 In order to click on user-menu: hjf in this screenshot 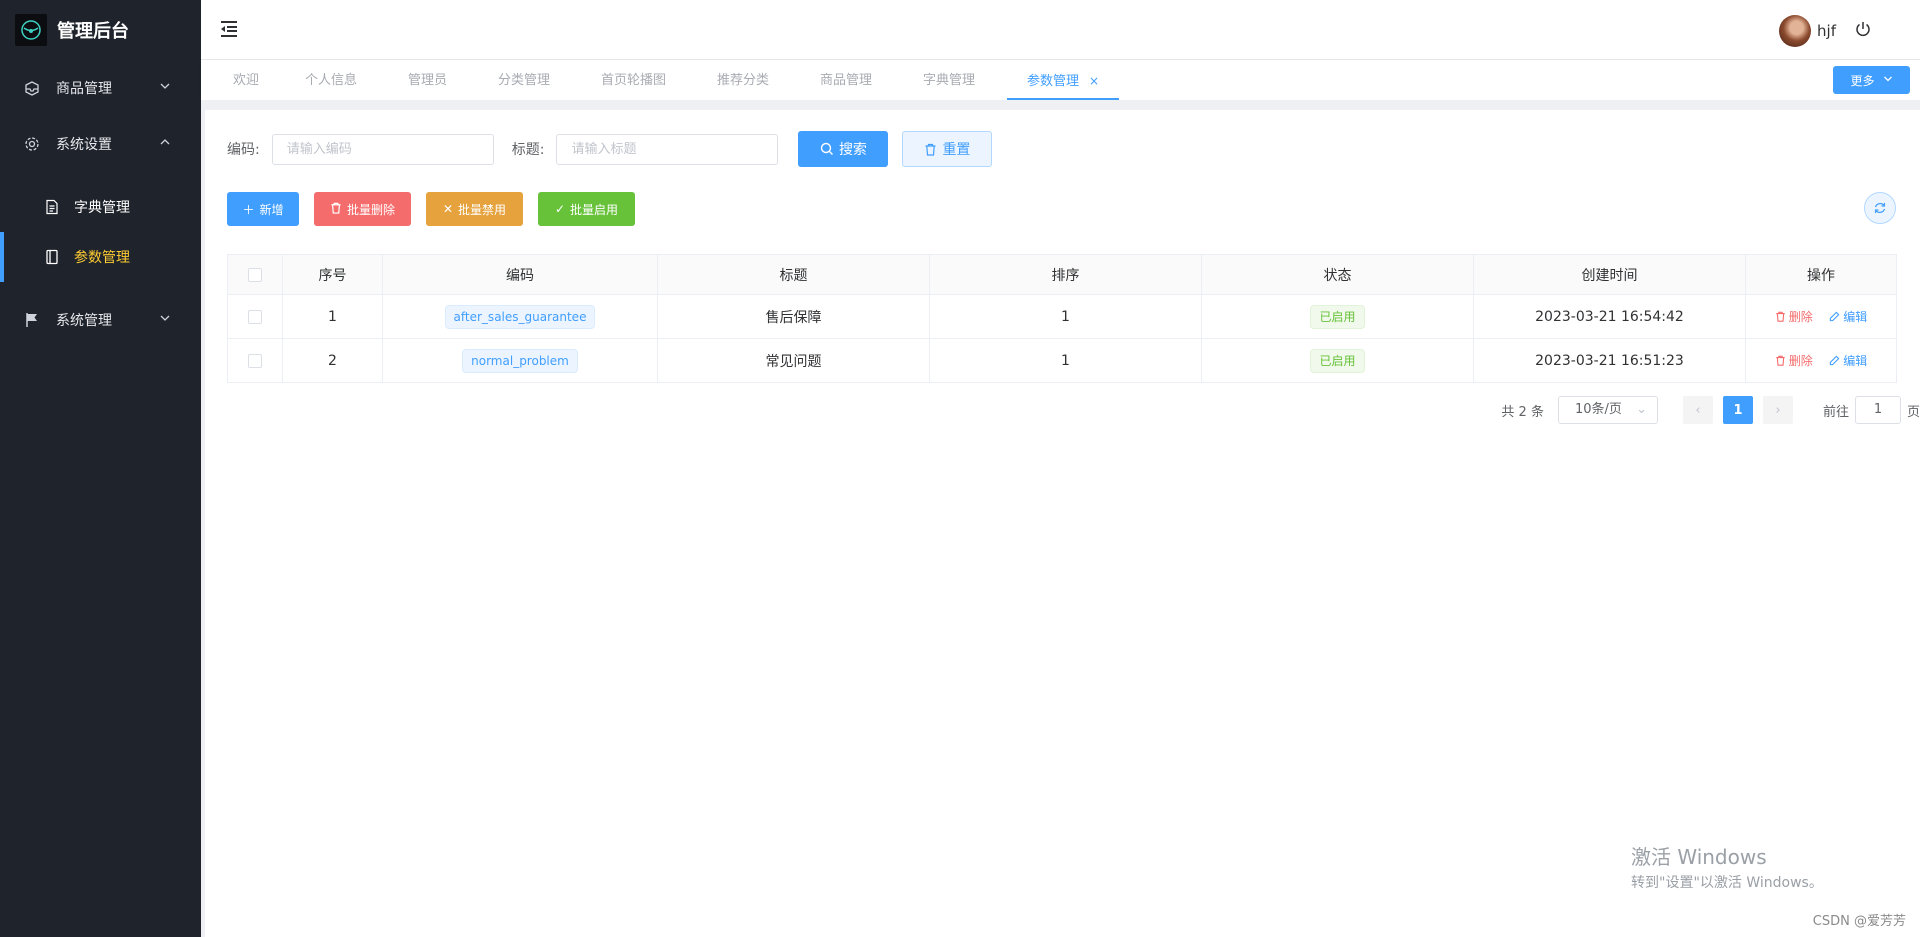, I will do `click(1807, 31)`.